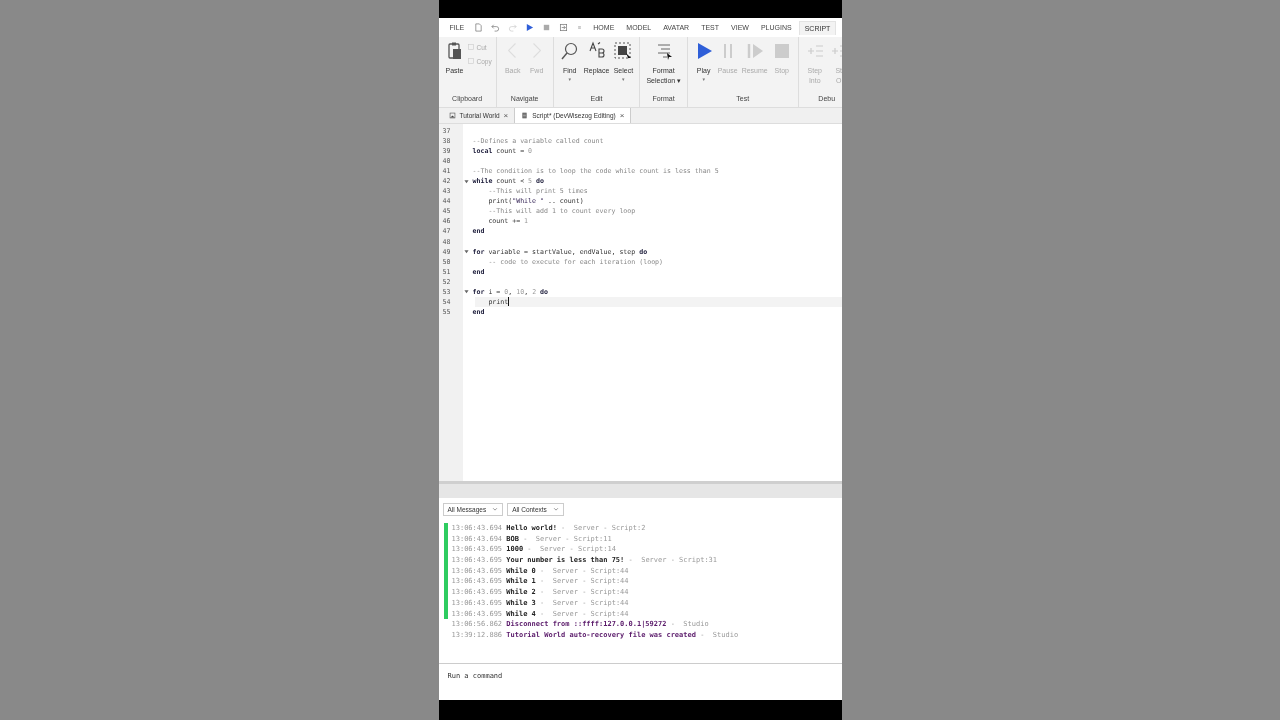 The height and width of the screenshot is (720, 1280). Describe the element at coordinates (580, 27) in the screenshot. I see `customize-icon` at that location.